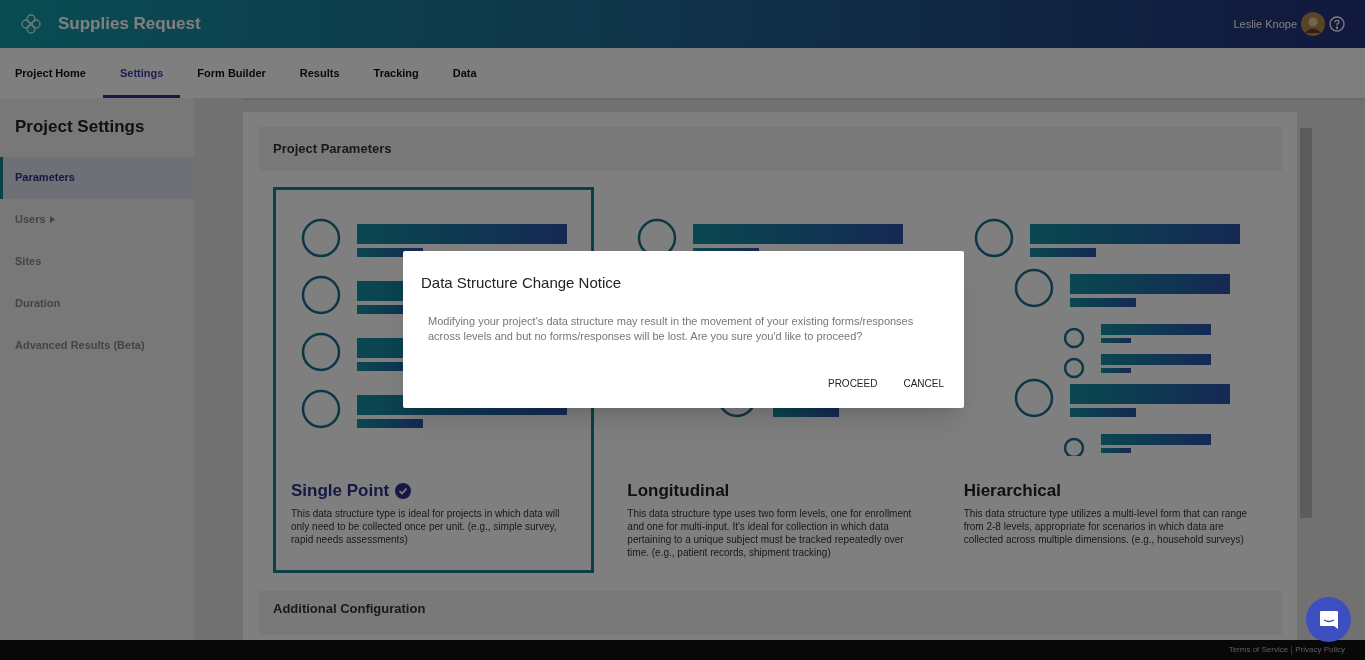 Image resolution: width=1365 pixels, height=660 pixels. What do you see at coordinates (852, 383) in the screenshot?
I see `dialog-button: PROCEED` at bounding box center [852, 383].